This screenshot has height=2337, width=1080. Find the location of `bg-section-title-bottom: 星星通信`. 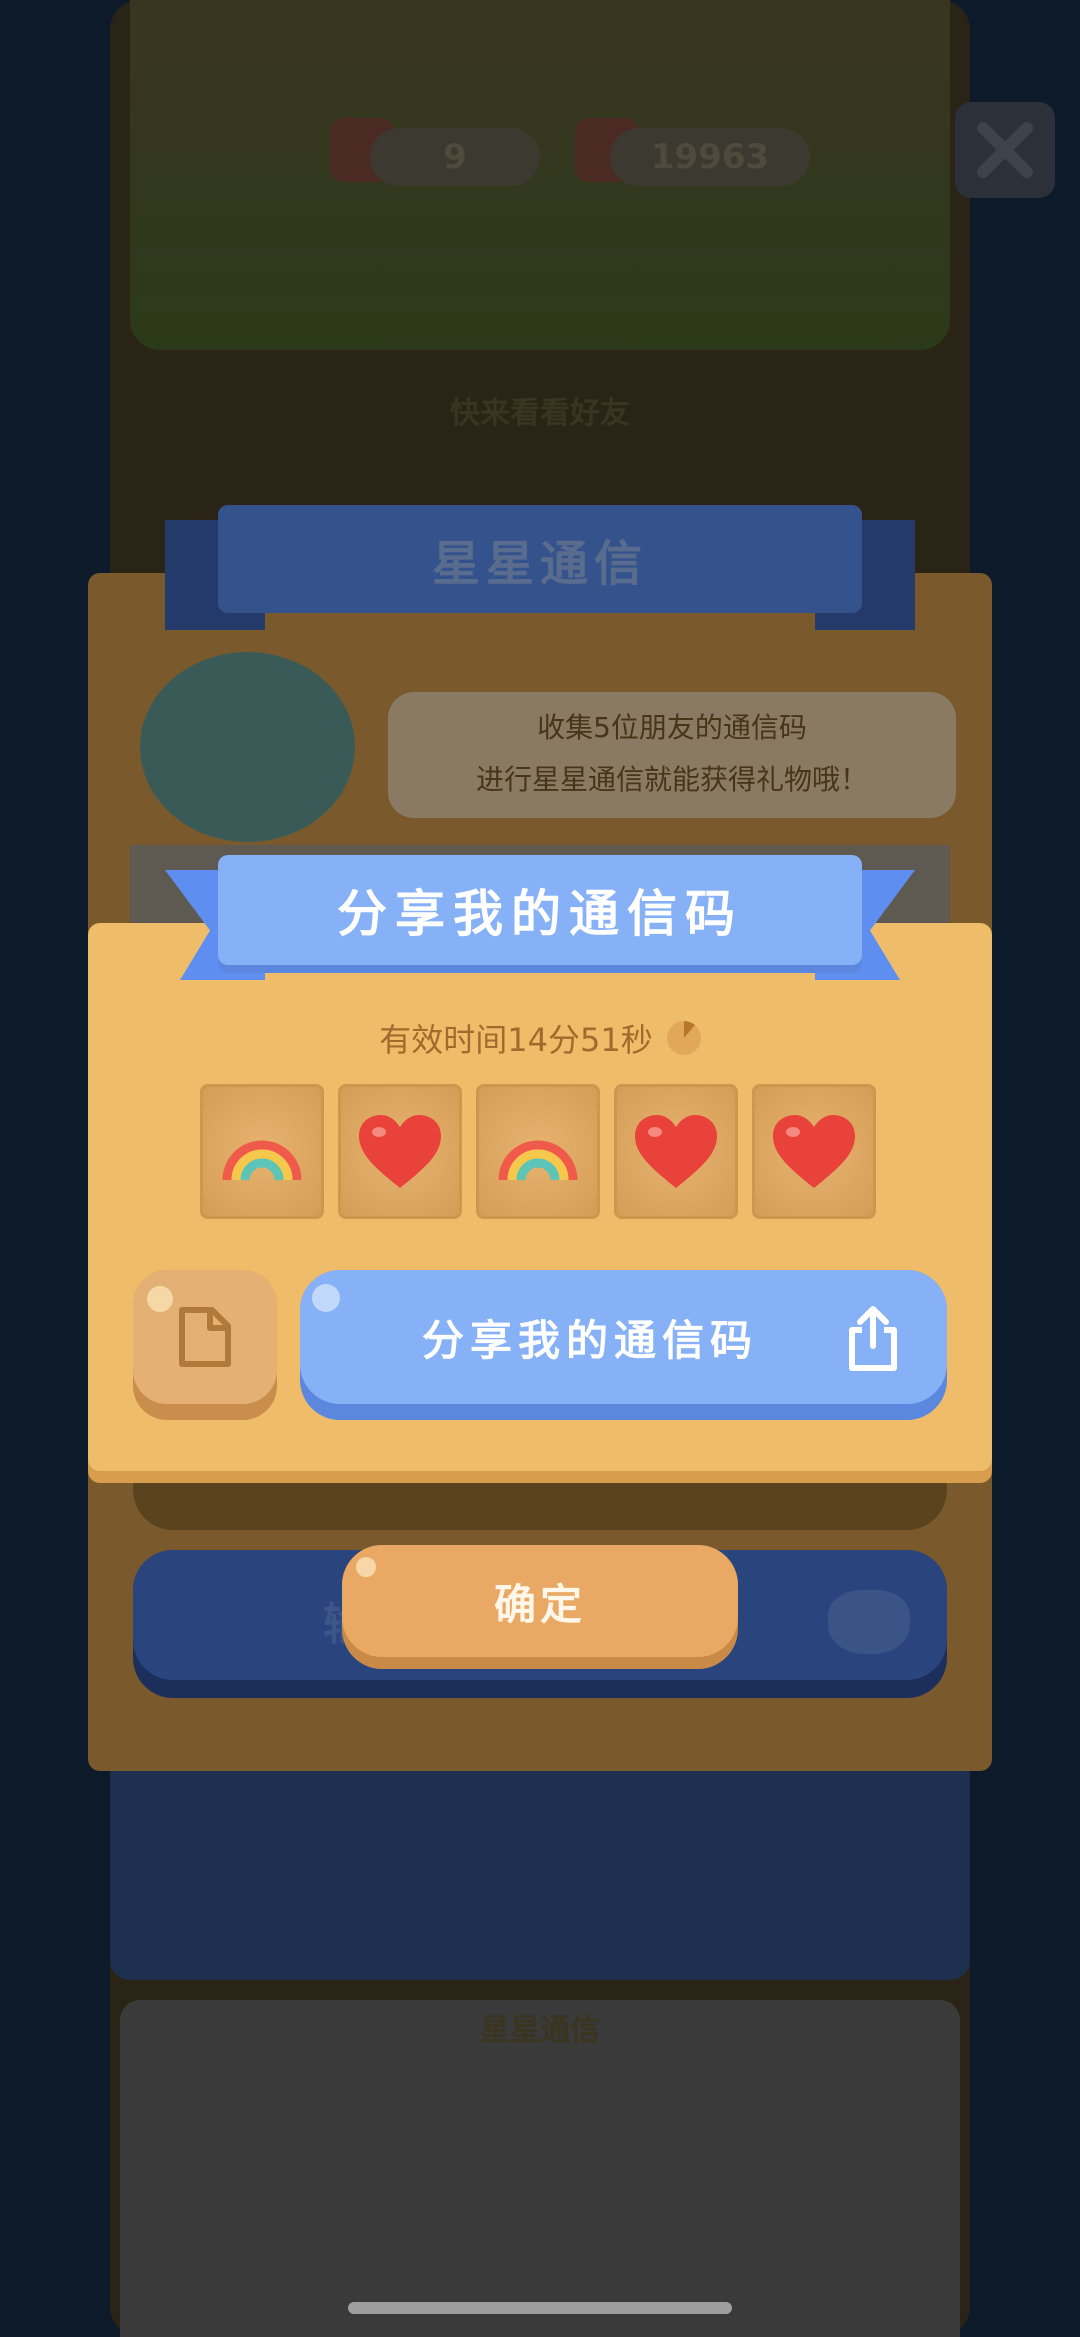

bg-section-title-bottom: 星星通信 is located at coordinates (540, 2030).